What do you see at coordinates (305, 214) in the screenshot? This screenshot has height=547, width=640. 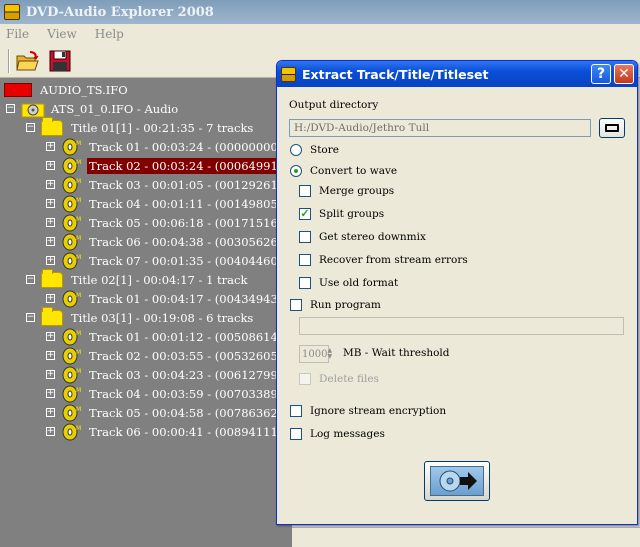 I see `split-groups-box: ✓` at bounding box center [305, 214].